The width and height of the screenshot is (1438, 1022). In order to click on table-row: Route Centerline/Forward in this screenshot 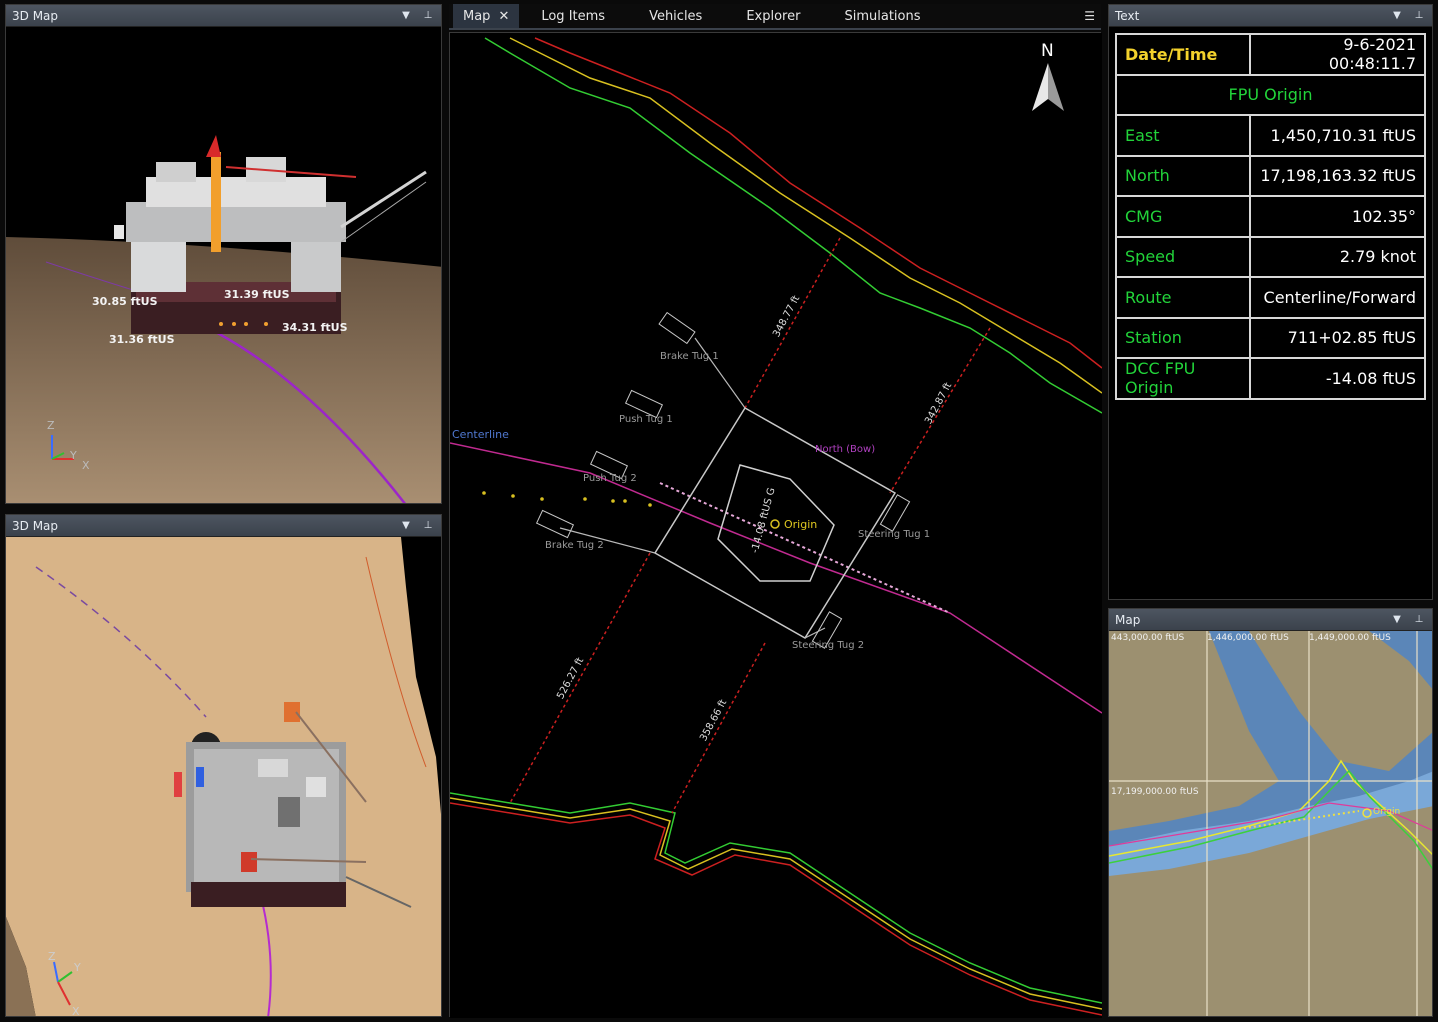, I will do `click(1270, 297)`.